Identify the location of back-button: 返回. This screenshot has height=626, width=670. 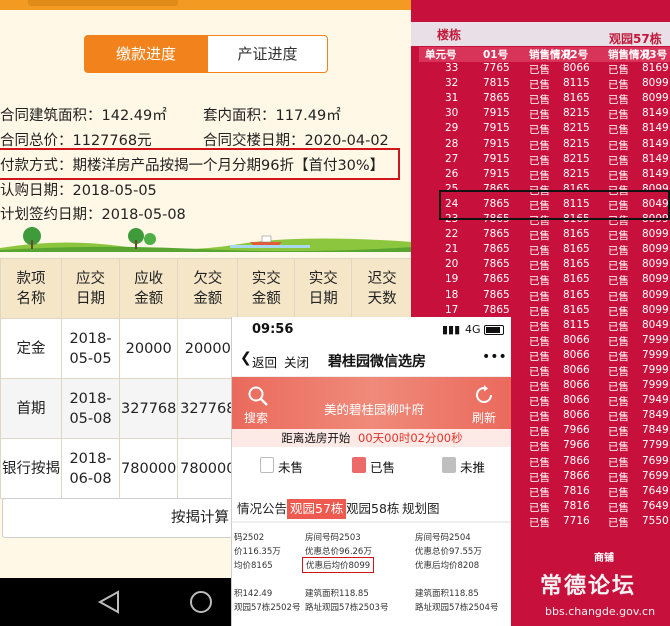
(264, 361).